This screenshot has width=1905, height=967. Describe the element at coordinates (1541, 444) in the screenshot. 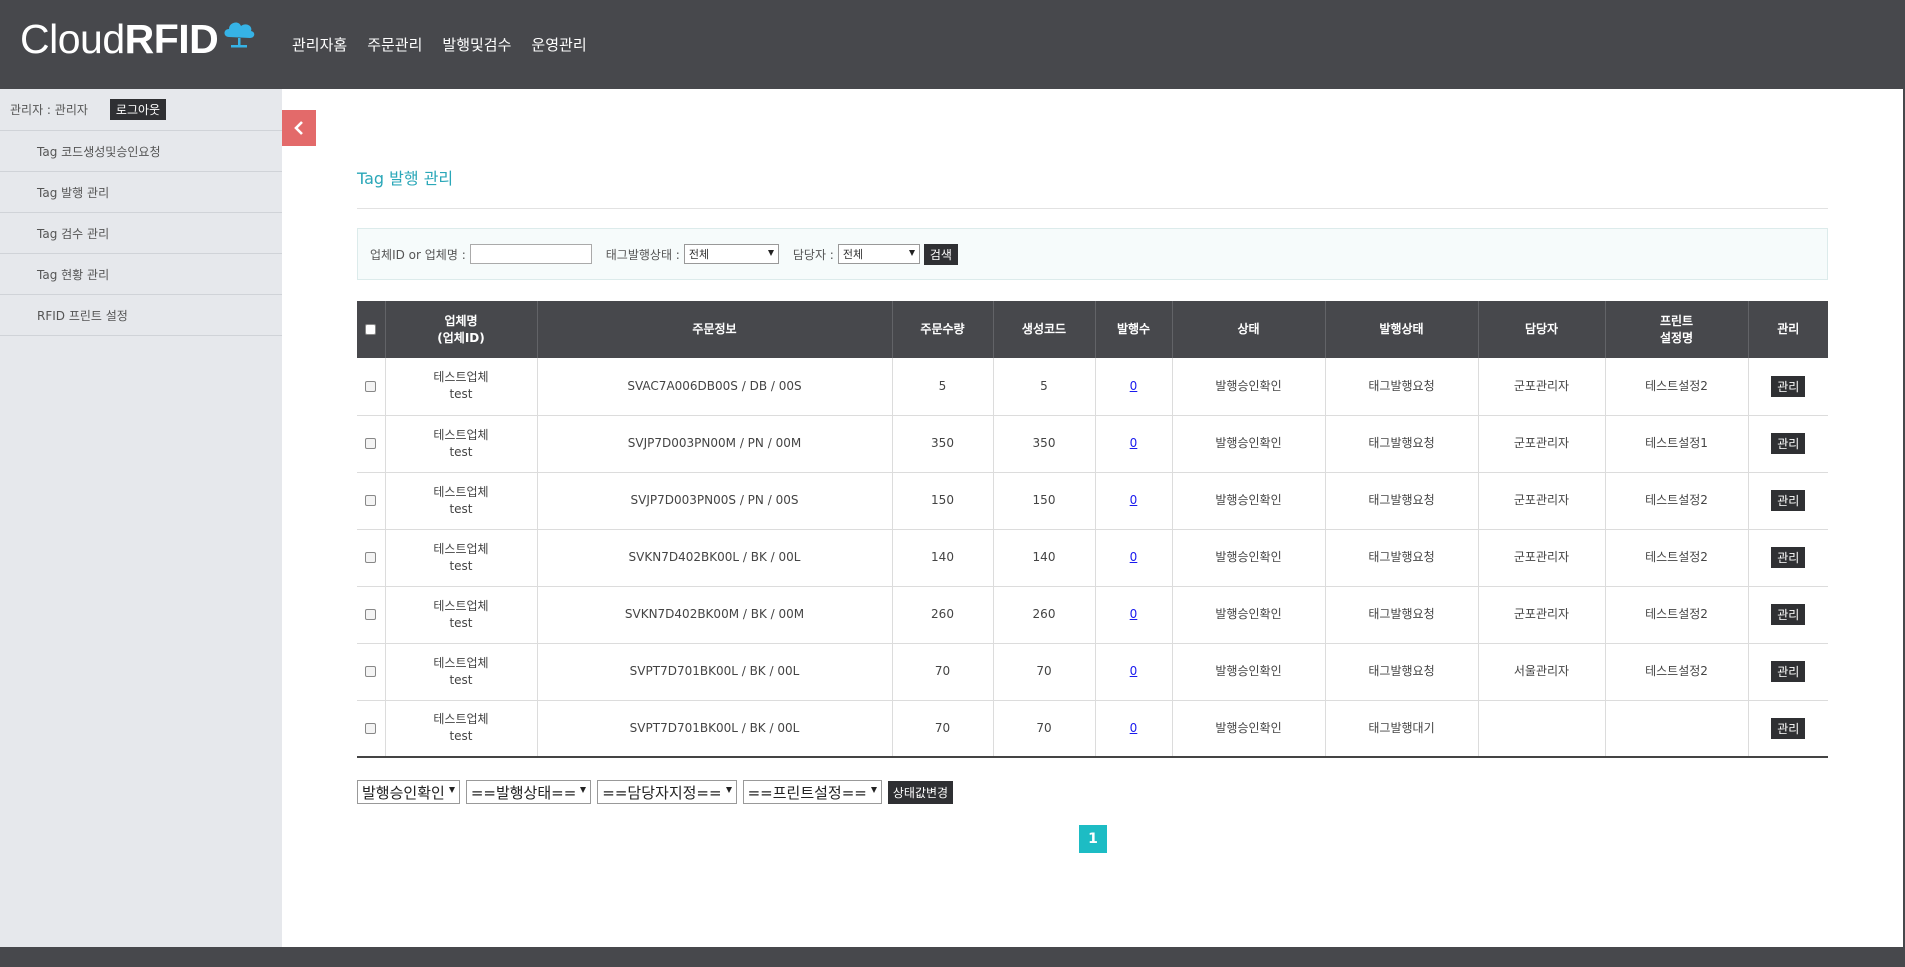

I see `cell-manager: 군포관리자` at that location.